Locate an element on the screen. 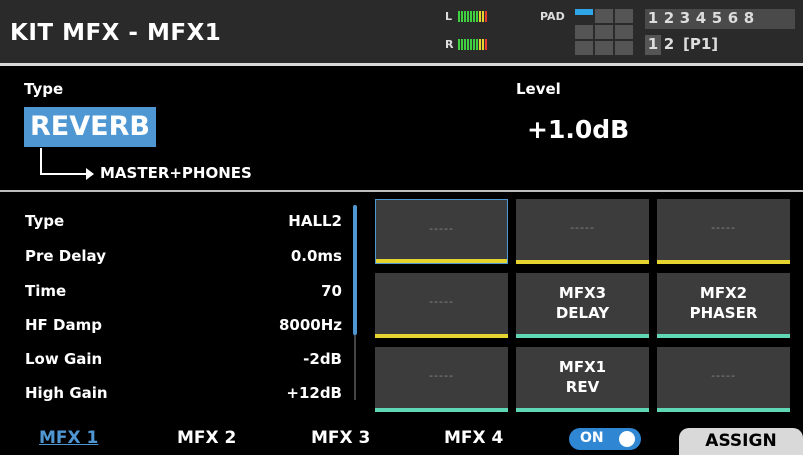 The width and height of the screenshot is (803, 455). slot-effect: REV is located at coordinates (582, 387).